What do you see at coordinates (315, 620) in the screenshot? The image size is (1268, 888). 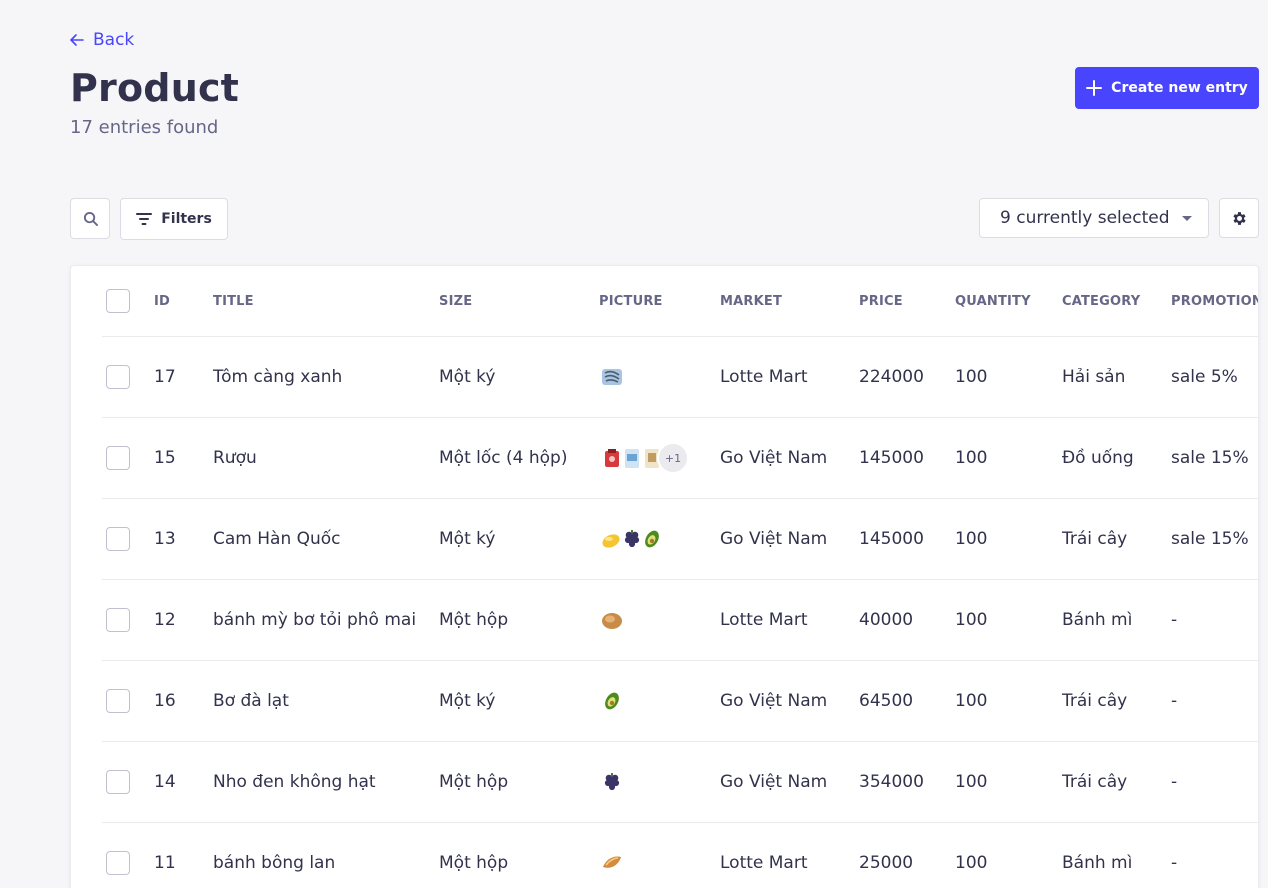 I see `cell-title: bánh mỳ bơ tỏi phô mai` at bounding box center [315, 620].